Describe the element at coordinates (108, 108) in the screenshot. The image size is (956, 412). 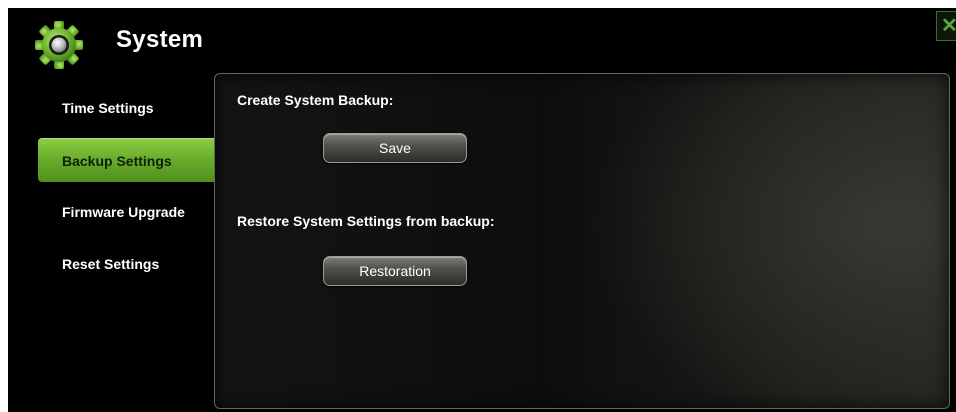
I see `sidebar-item-label: Time Settings` at that location.